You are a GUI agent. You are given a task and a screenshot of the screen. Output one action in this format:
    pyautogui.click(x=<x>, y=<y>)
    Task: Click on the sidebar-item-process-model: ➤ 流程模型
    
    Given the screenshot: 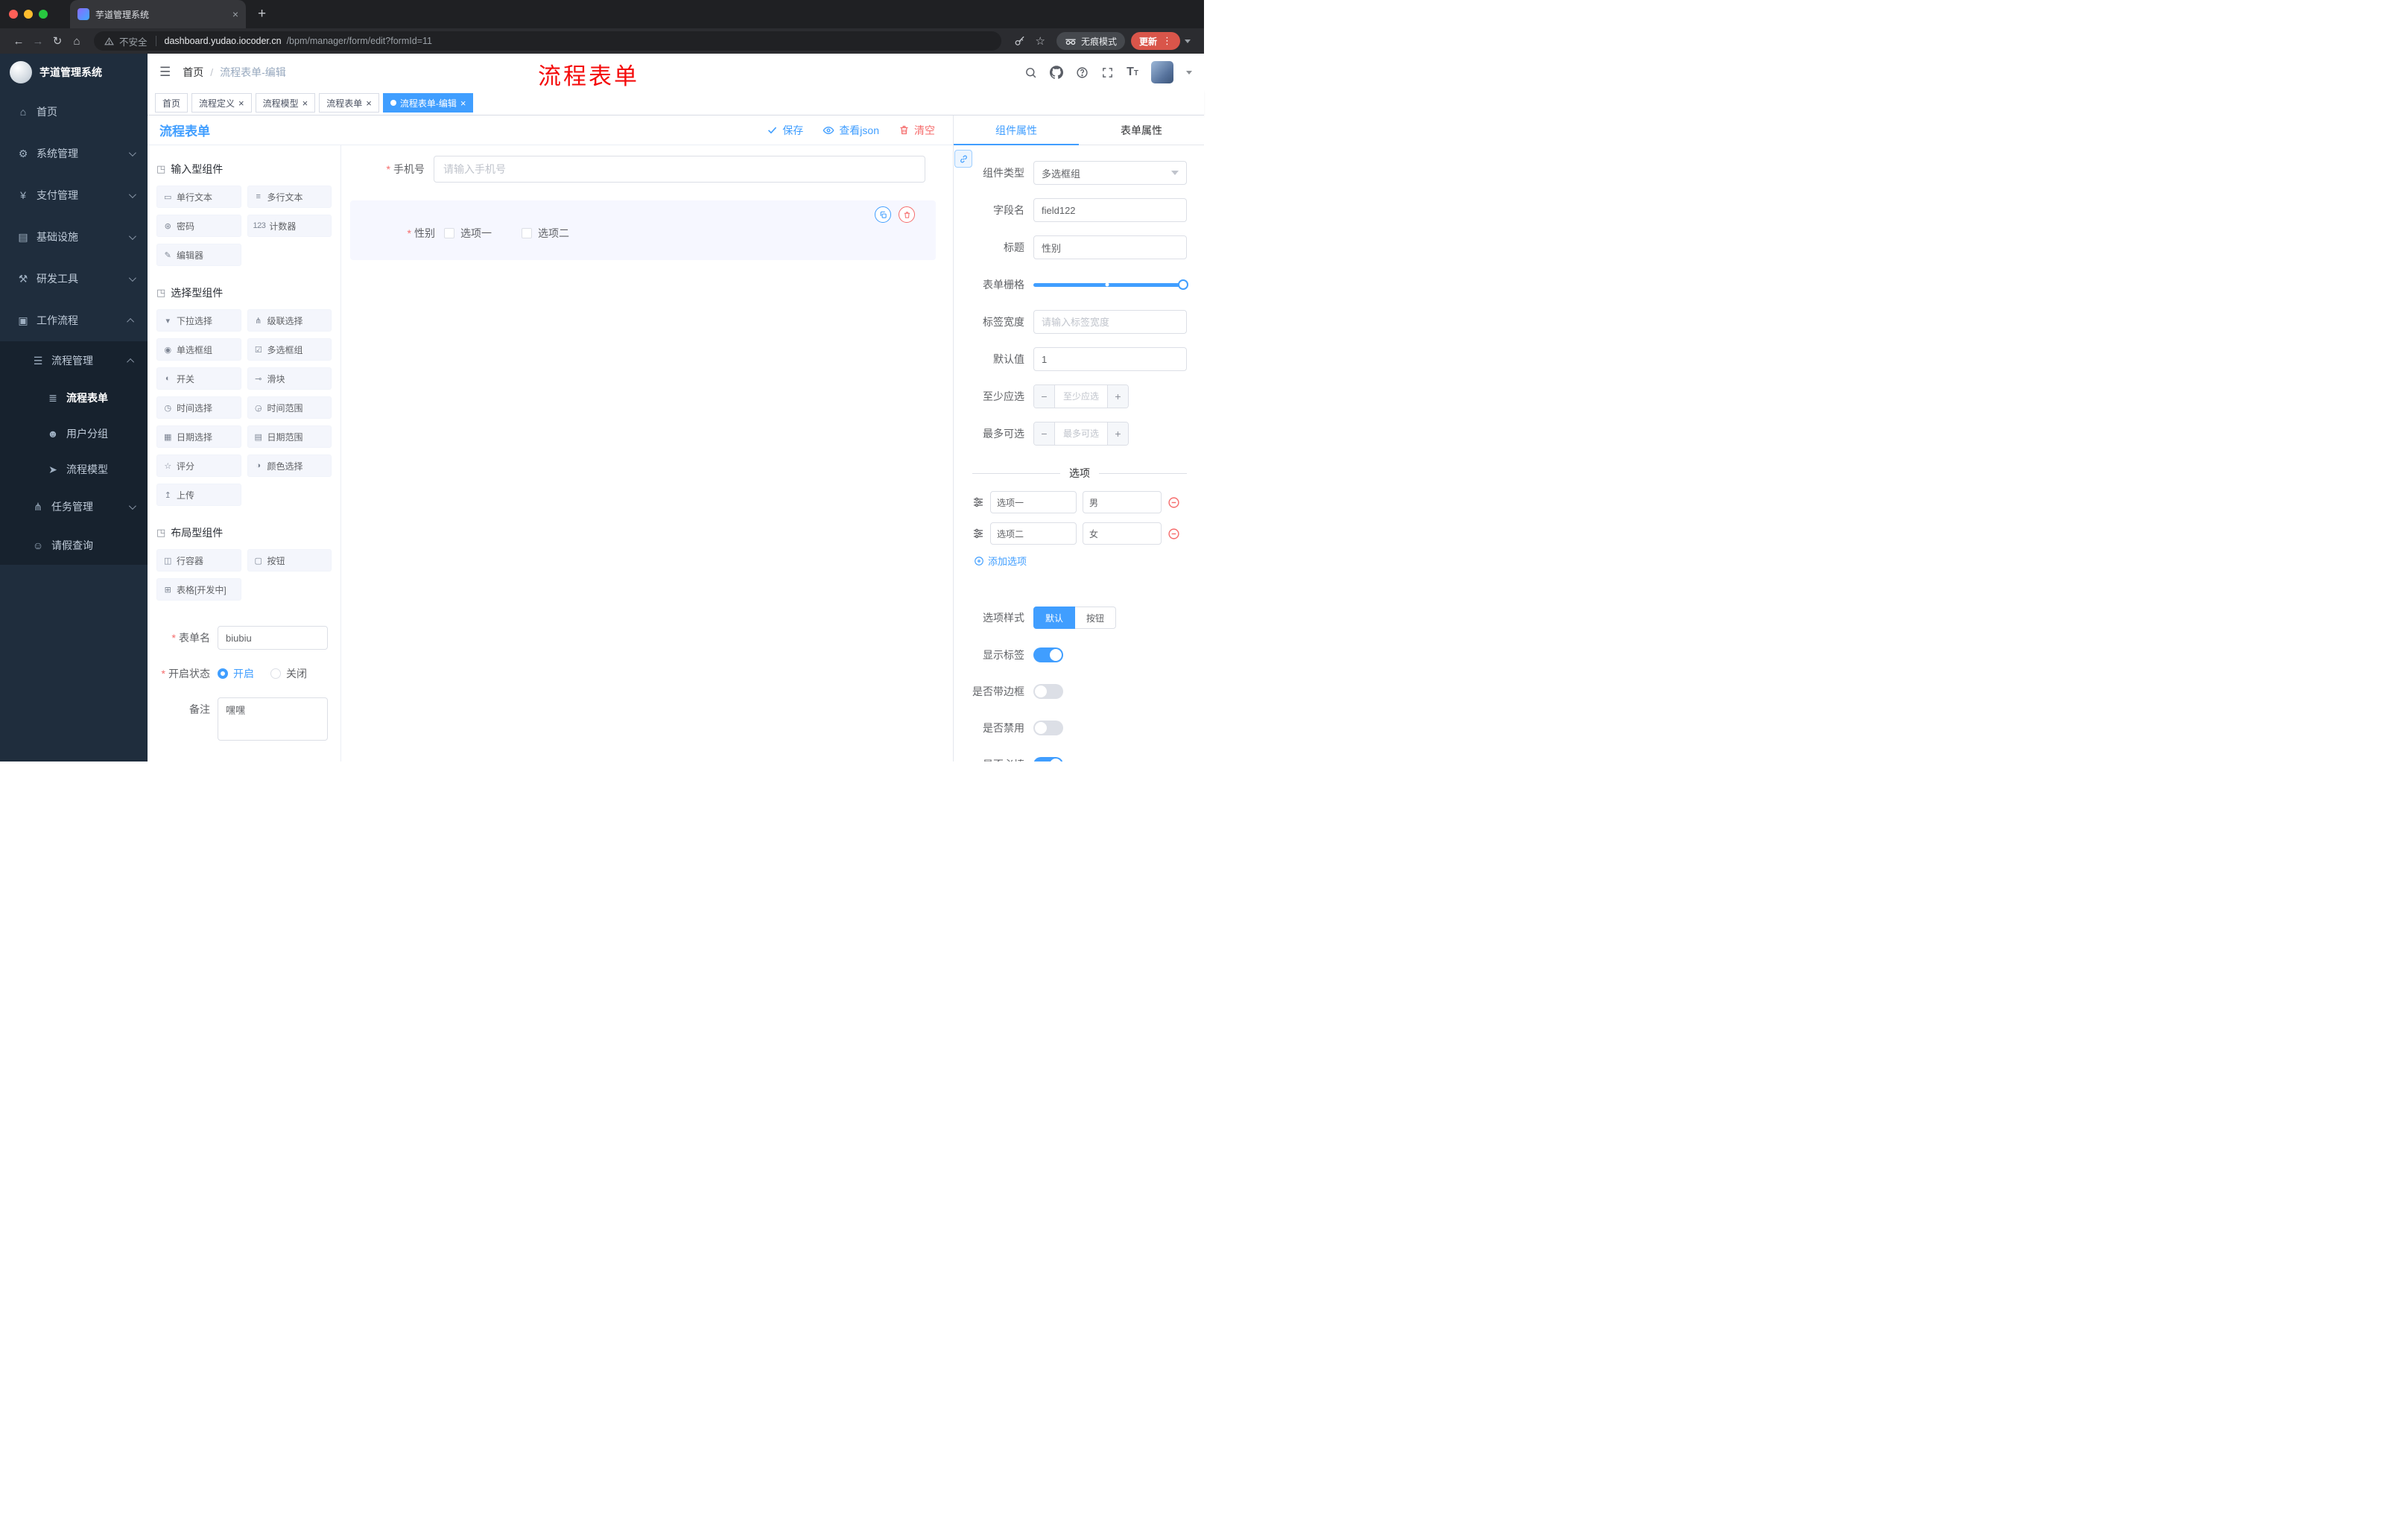 What is the action you would take?
    pyautogui.click(x=74, y=470)
    